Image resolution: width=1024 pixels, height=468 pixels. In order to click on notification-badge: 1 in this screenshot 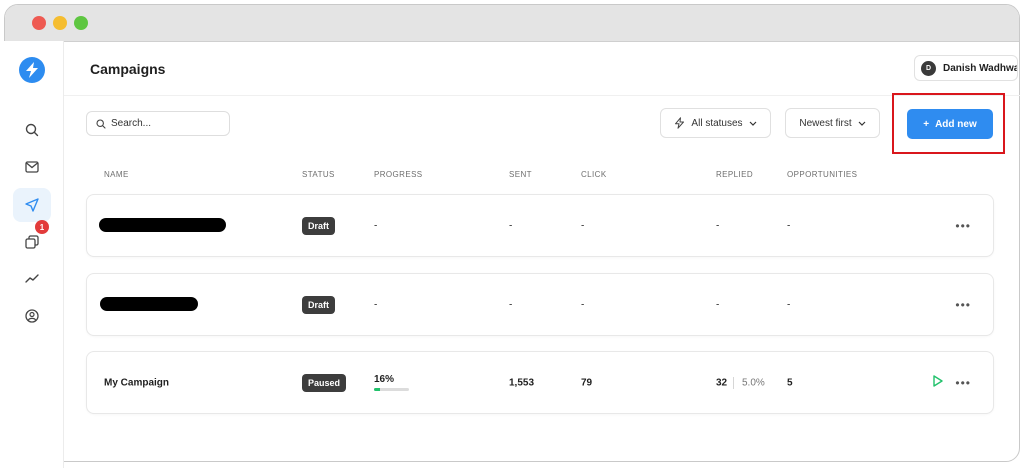, I will do `click(42, 227)`.